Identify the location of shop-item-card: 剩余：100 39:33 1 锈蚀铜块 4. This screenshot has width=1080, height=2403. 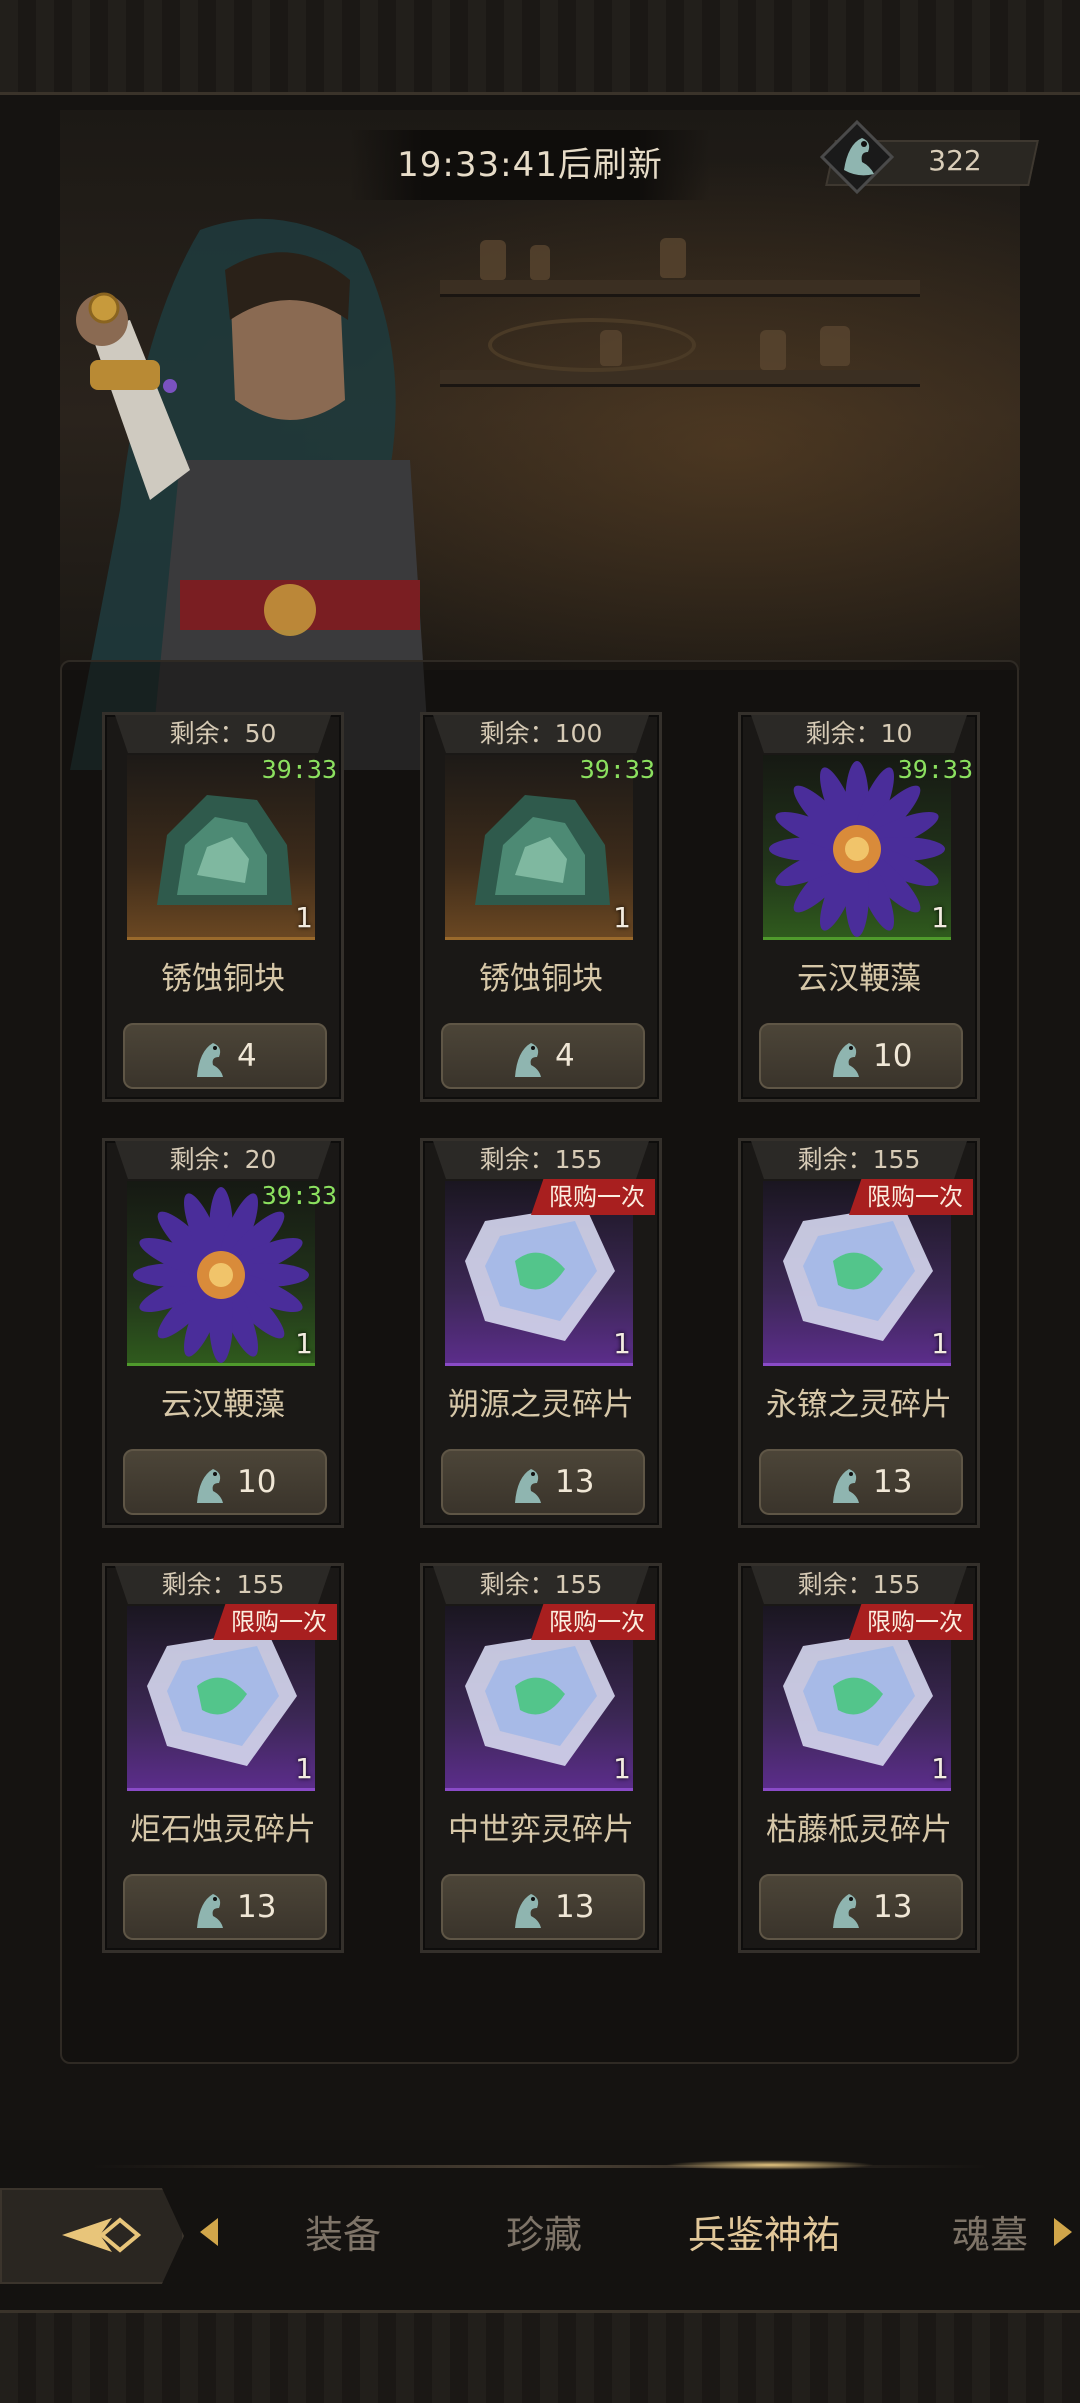
(541, 907).